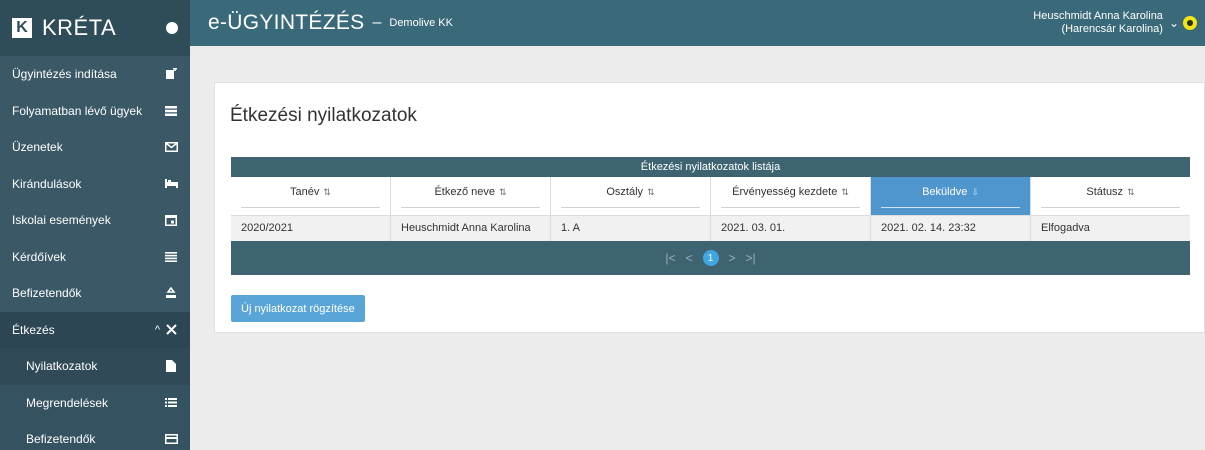  I want to click on current-page: 1, so click(710, 258).